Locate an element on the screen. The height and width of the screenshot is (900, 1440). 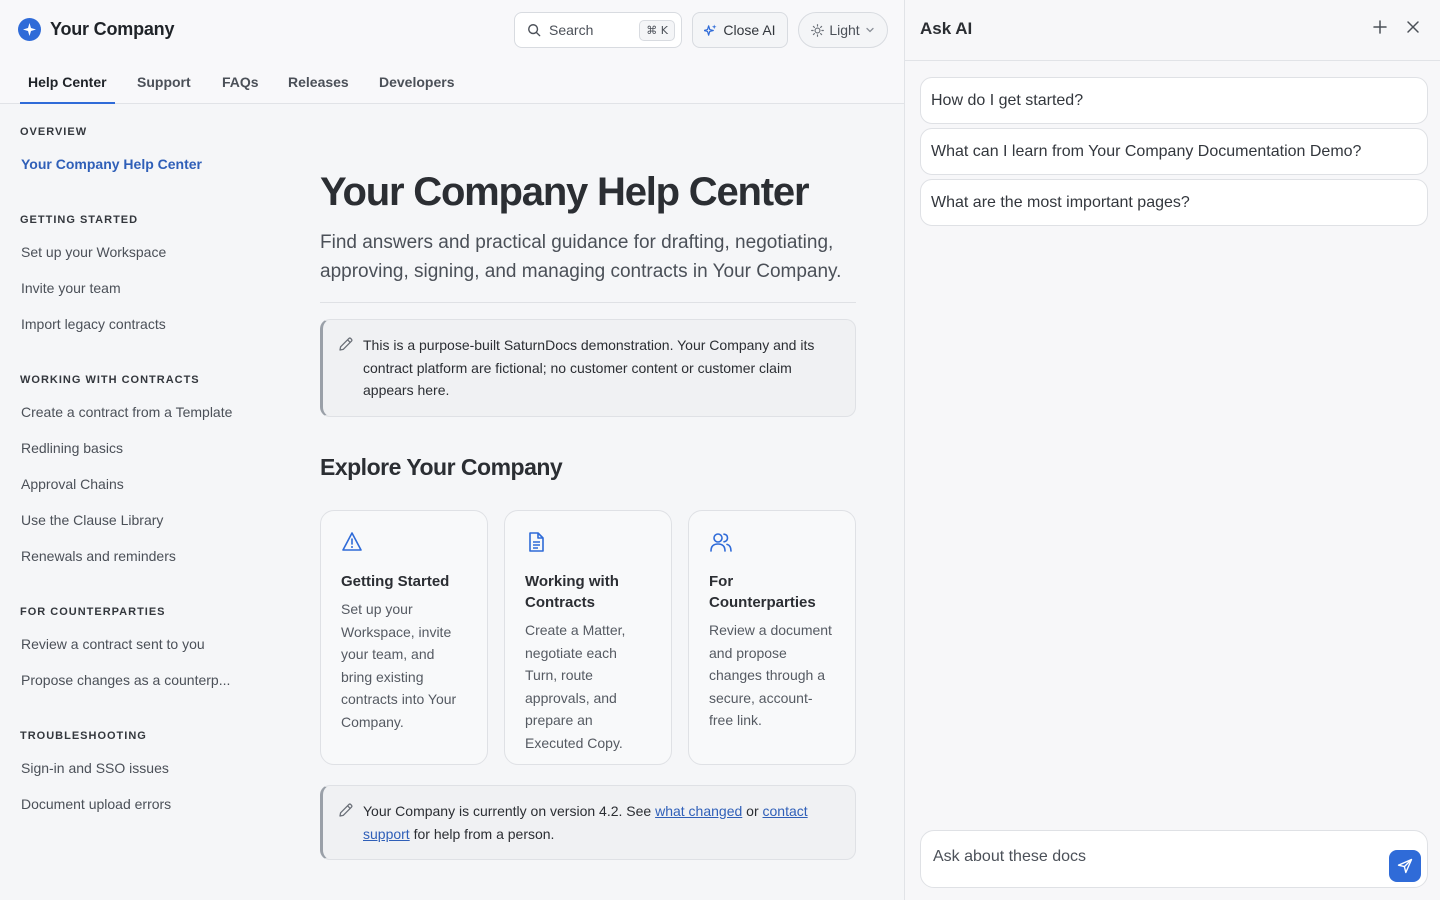
users-icon is located at coordinates (772, 542).